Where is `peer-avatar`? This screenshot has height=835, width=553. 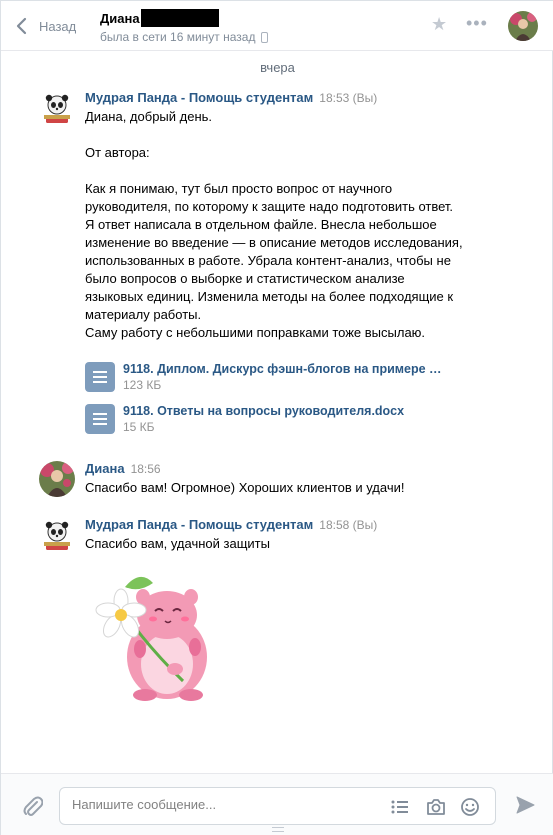 peer-avatar is located at coordinates (523, 26).